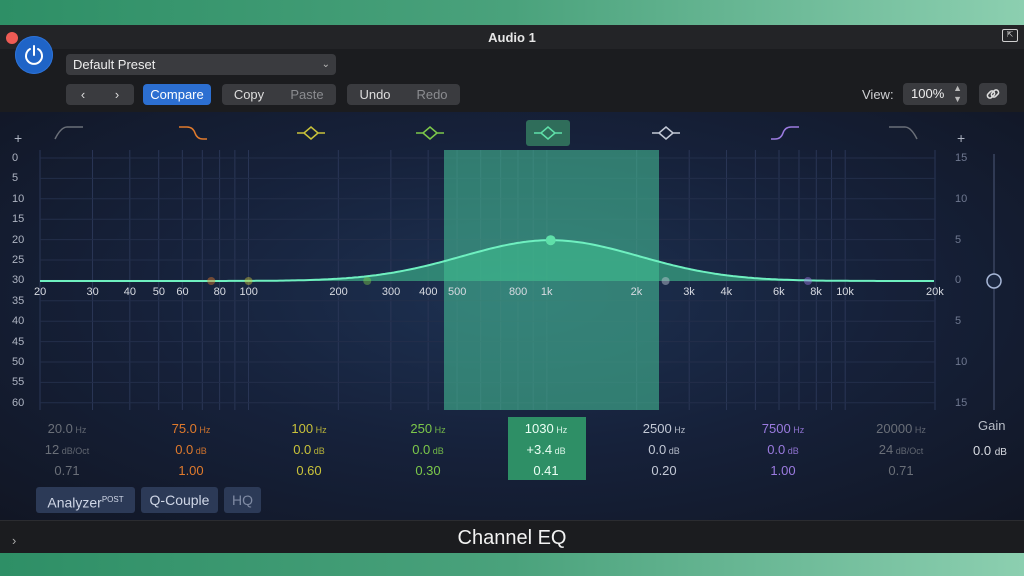  Describe the element at coordinates (428, 428) in the screenshot. I see `band-frequency: 250 Hz` at that location.